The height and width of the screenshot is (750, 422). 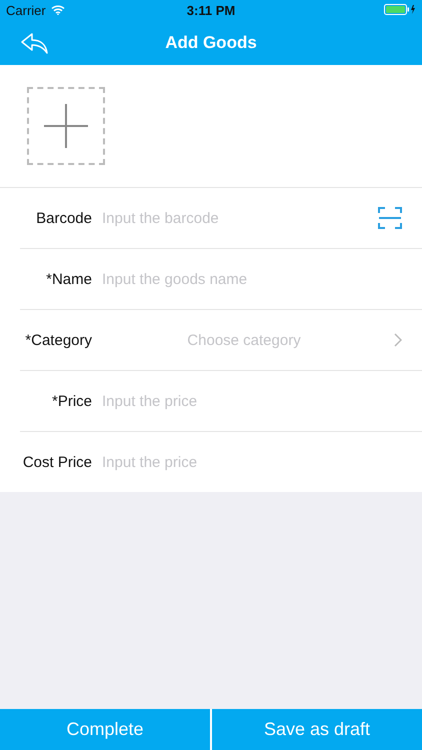 I want to click on wifi-icon, so click(x=57, y=10).